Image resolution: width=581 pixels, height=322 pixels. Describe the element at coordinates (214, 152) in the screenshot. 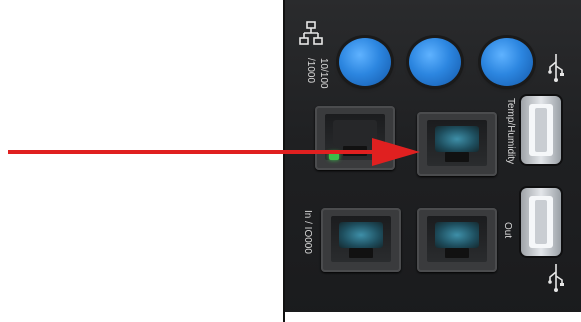

I see `red-arrow` at that location.